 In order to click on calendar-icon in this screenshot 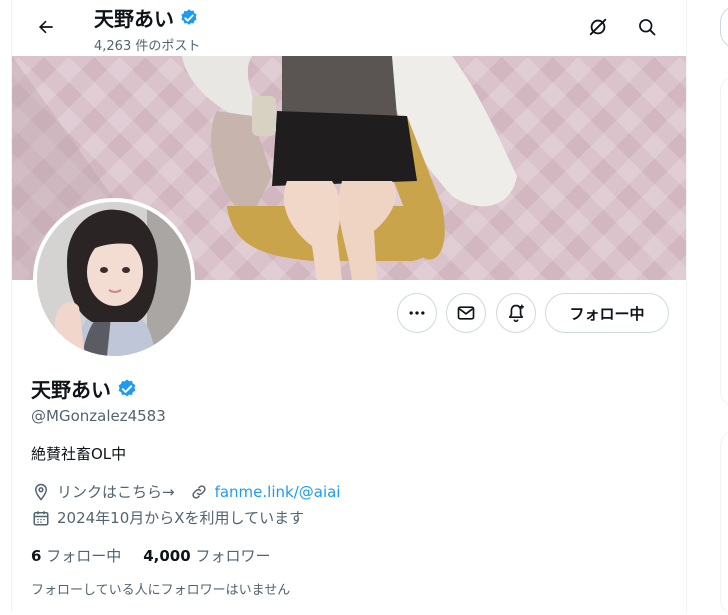, I will do `click(41, 518)`.